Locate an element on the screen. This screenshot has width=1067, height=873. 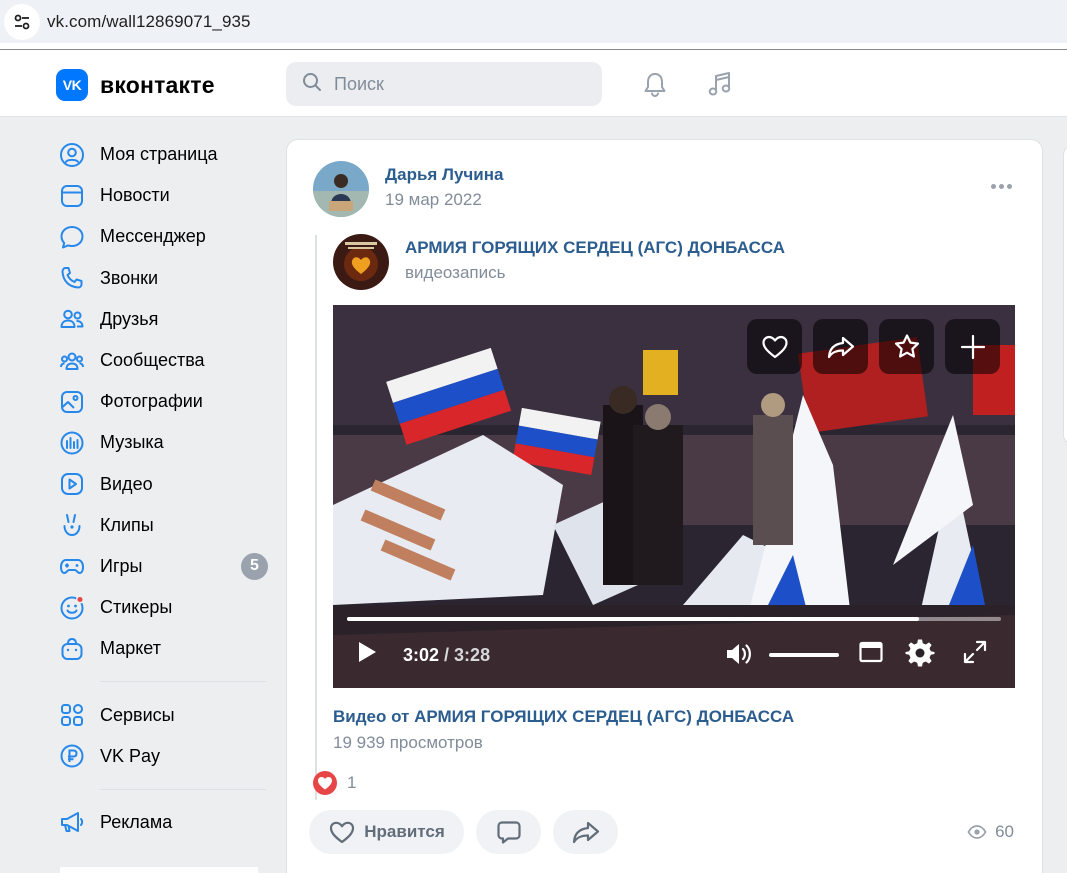
sidebar-item-stickers: Стикеры is located at coordinates (163, 607).